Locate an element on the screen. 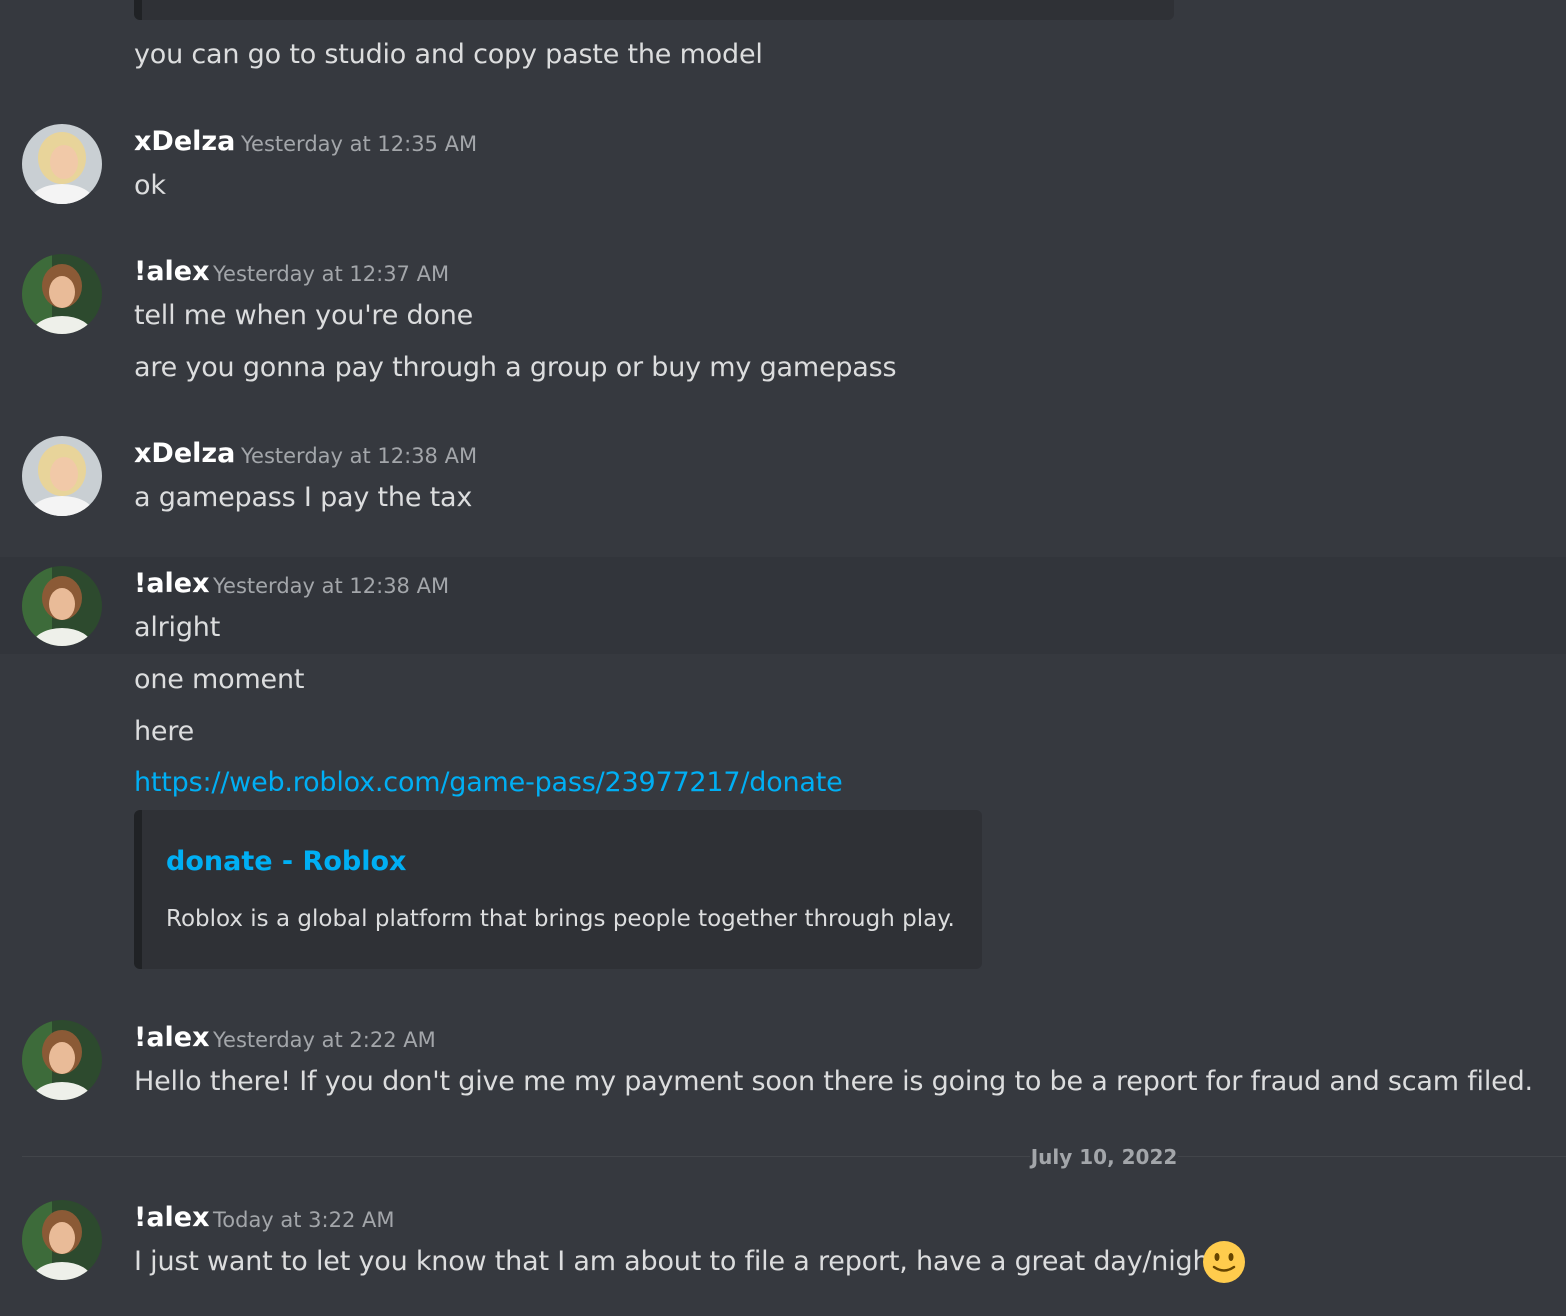 This screenshot has width=1566, height=1316. embed-title-link: donate - Roblox is located at coordinates (286, 862).